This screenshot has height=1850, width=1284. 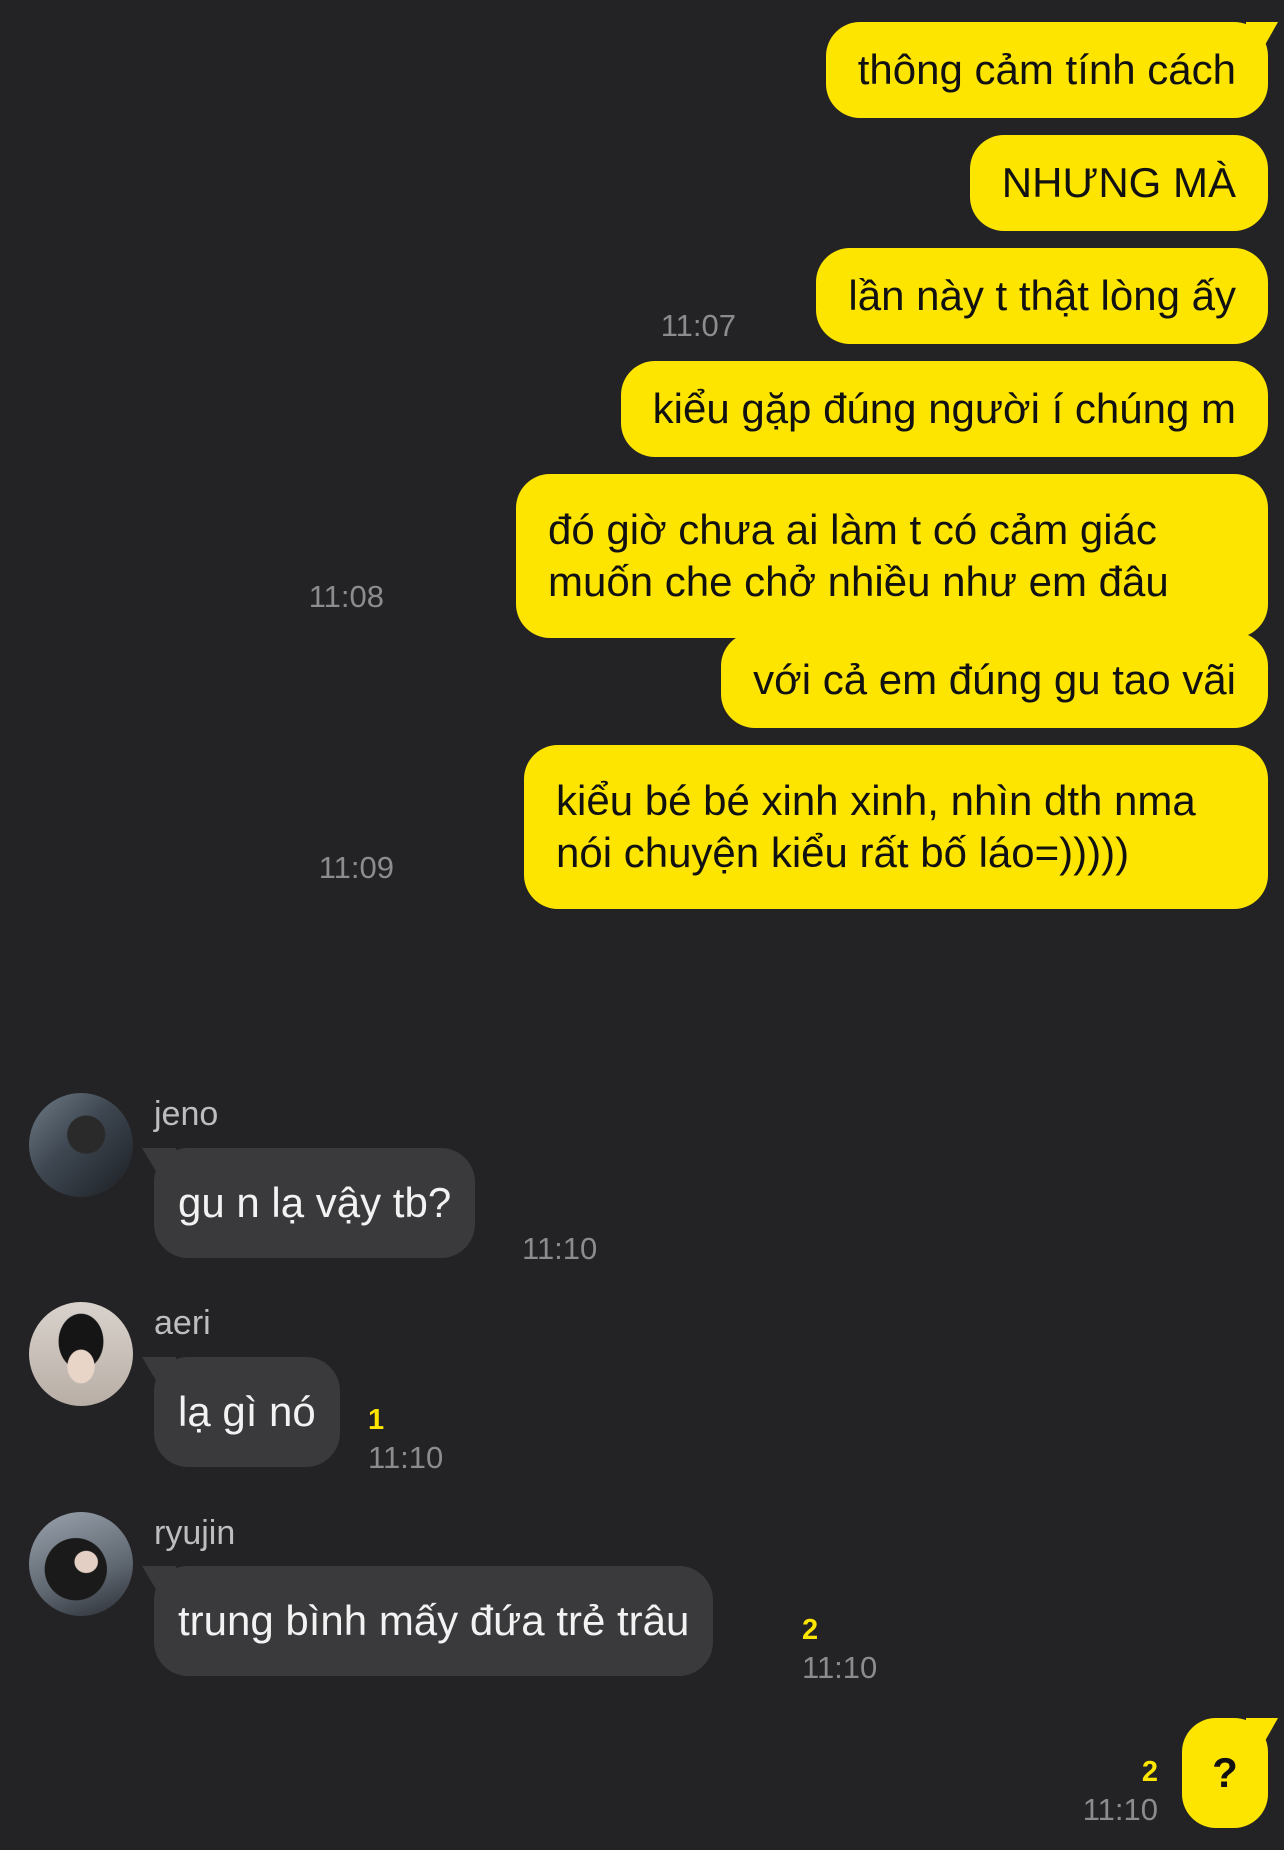 What do you see at coordinates (186, 1114) in the screenshot?
I see `sender-name: jeno` at bounding box center [186, 1114].